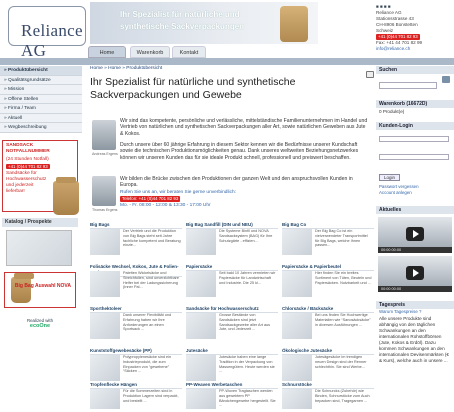  I want to click on menu-item-jobs: » Offene Stellen, so click(41, 99).